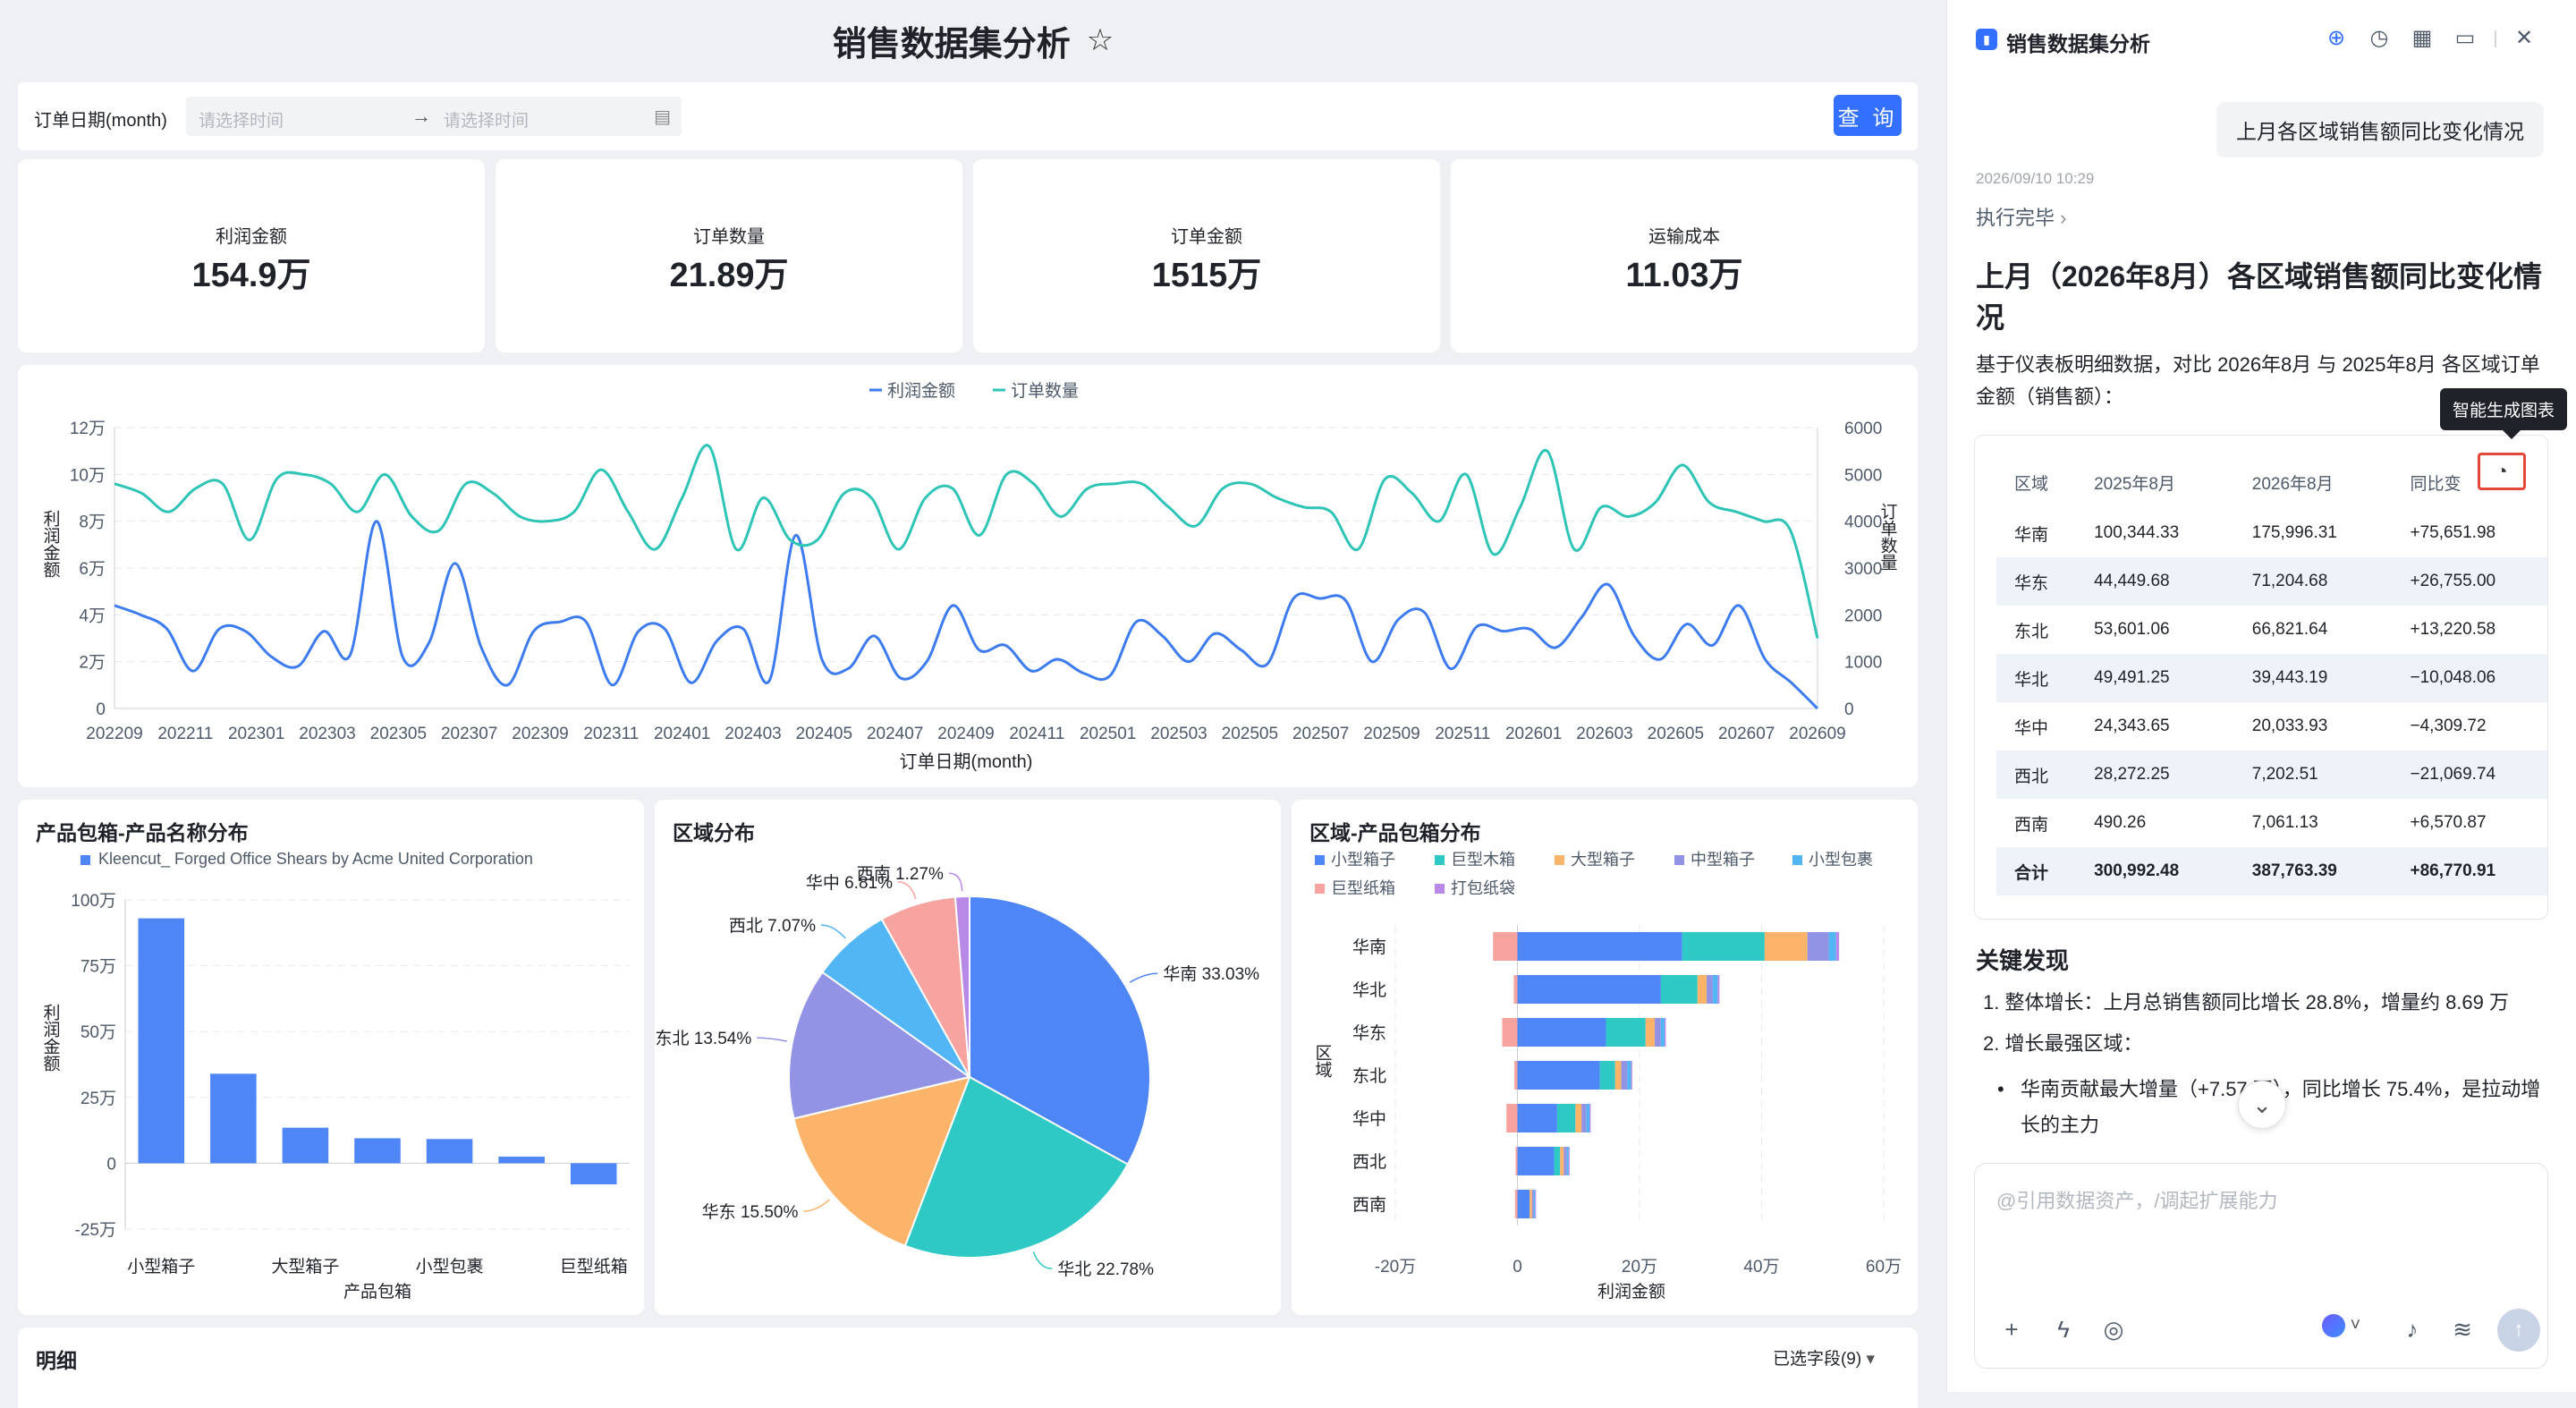 The width and height of the screenshot is (2576, 1408). Describe the element at coordinates (2031, 728) in the screenshot. I see `table-cell: 华中` at that location.